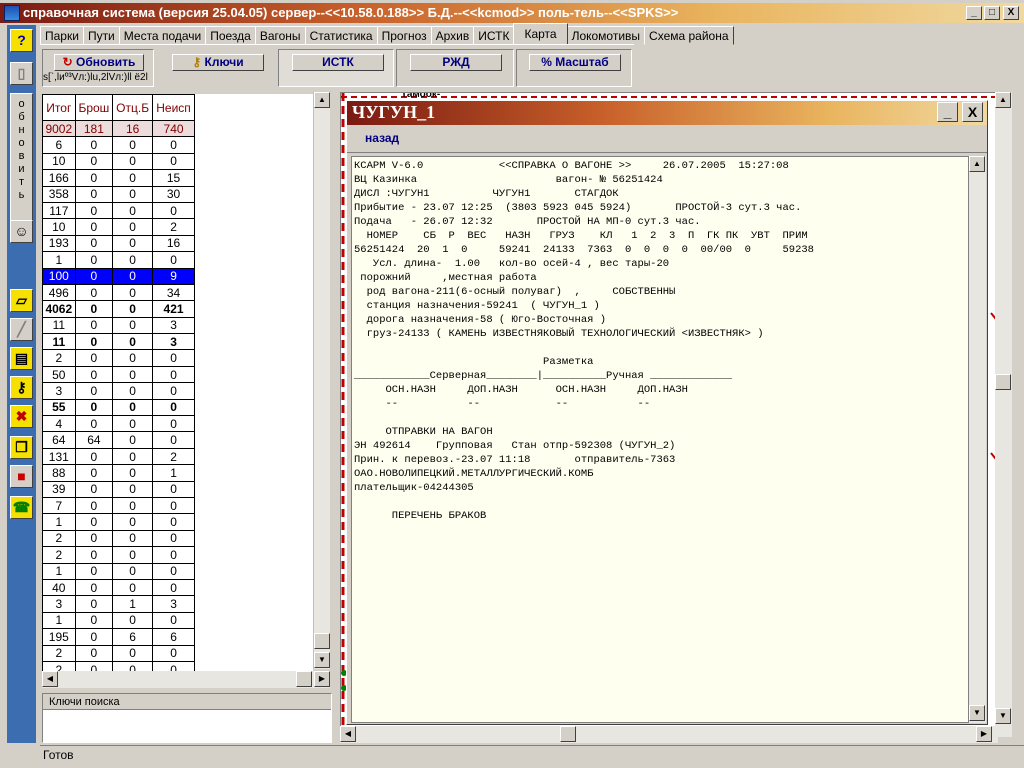 The width and height of the screenshot is (1024, 768). What do you see at coordinates (59, 243) in the screenshot?
I see `table-cell: 193` at bounding box center [59, 243].